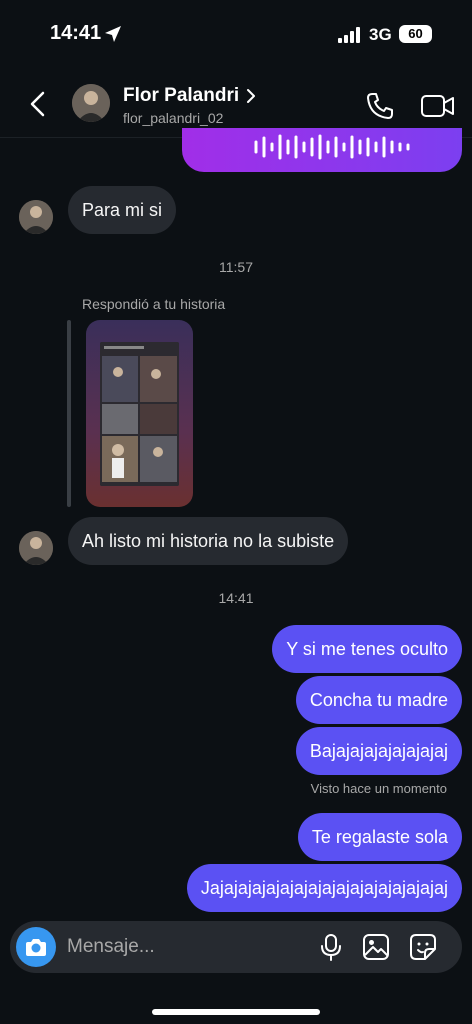 The image size is (472, 1024). I want to click on phone-icon, so click(380, 106).